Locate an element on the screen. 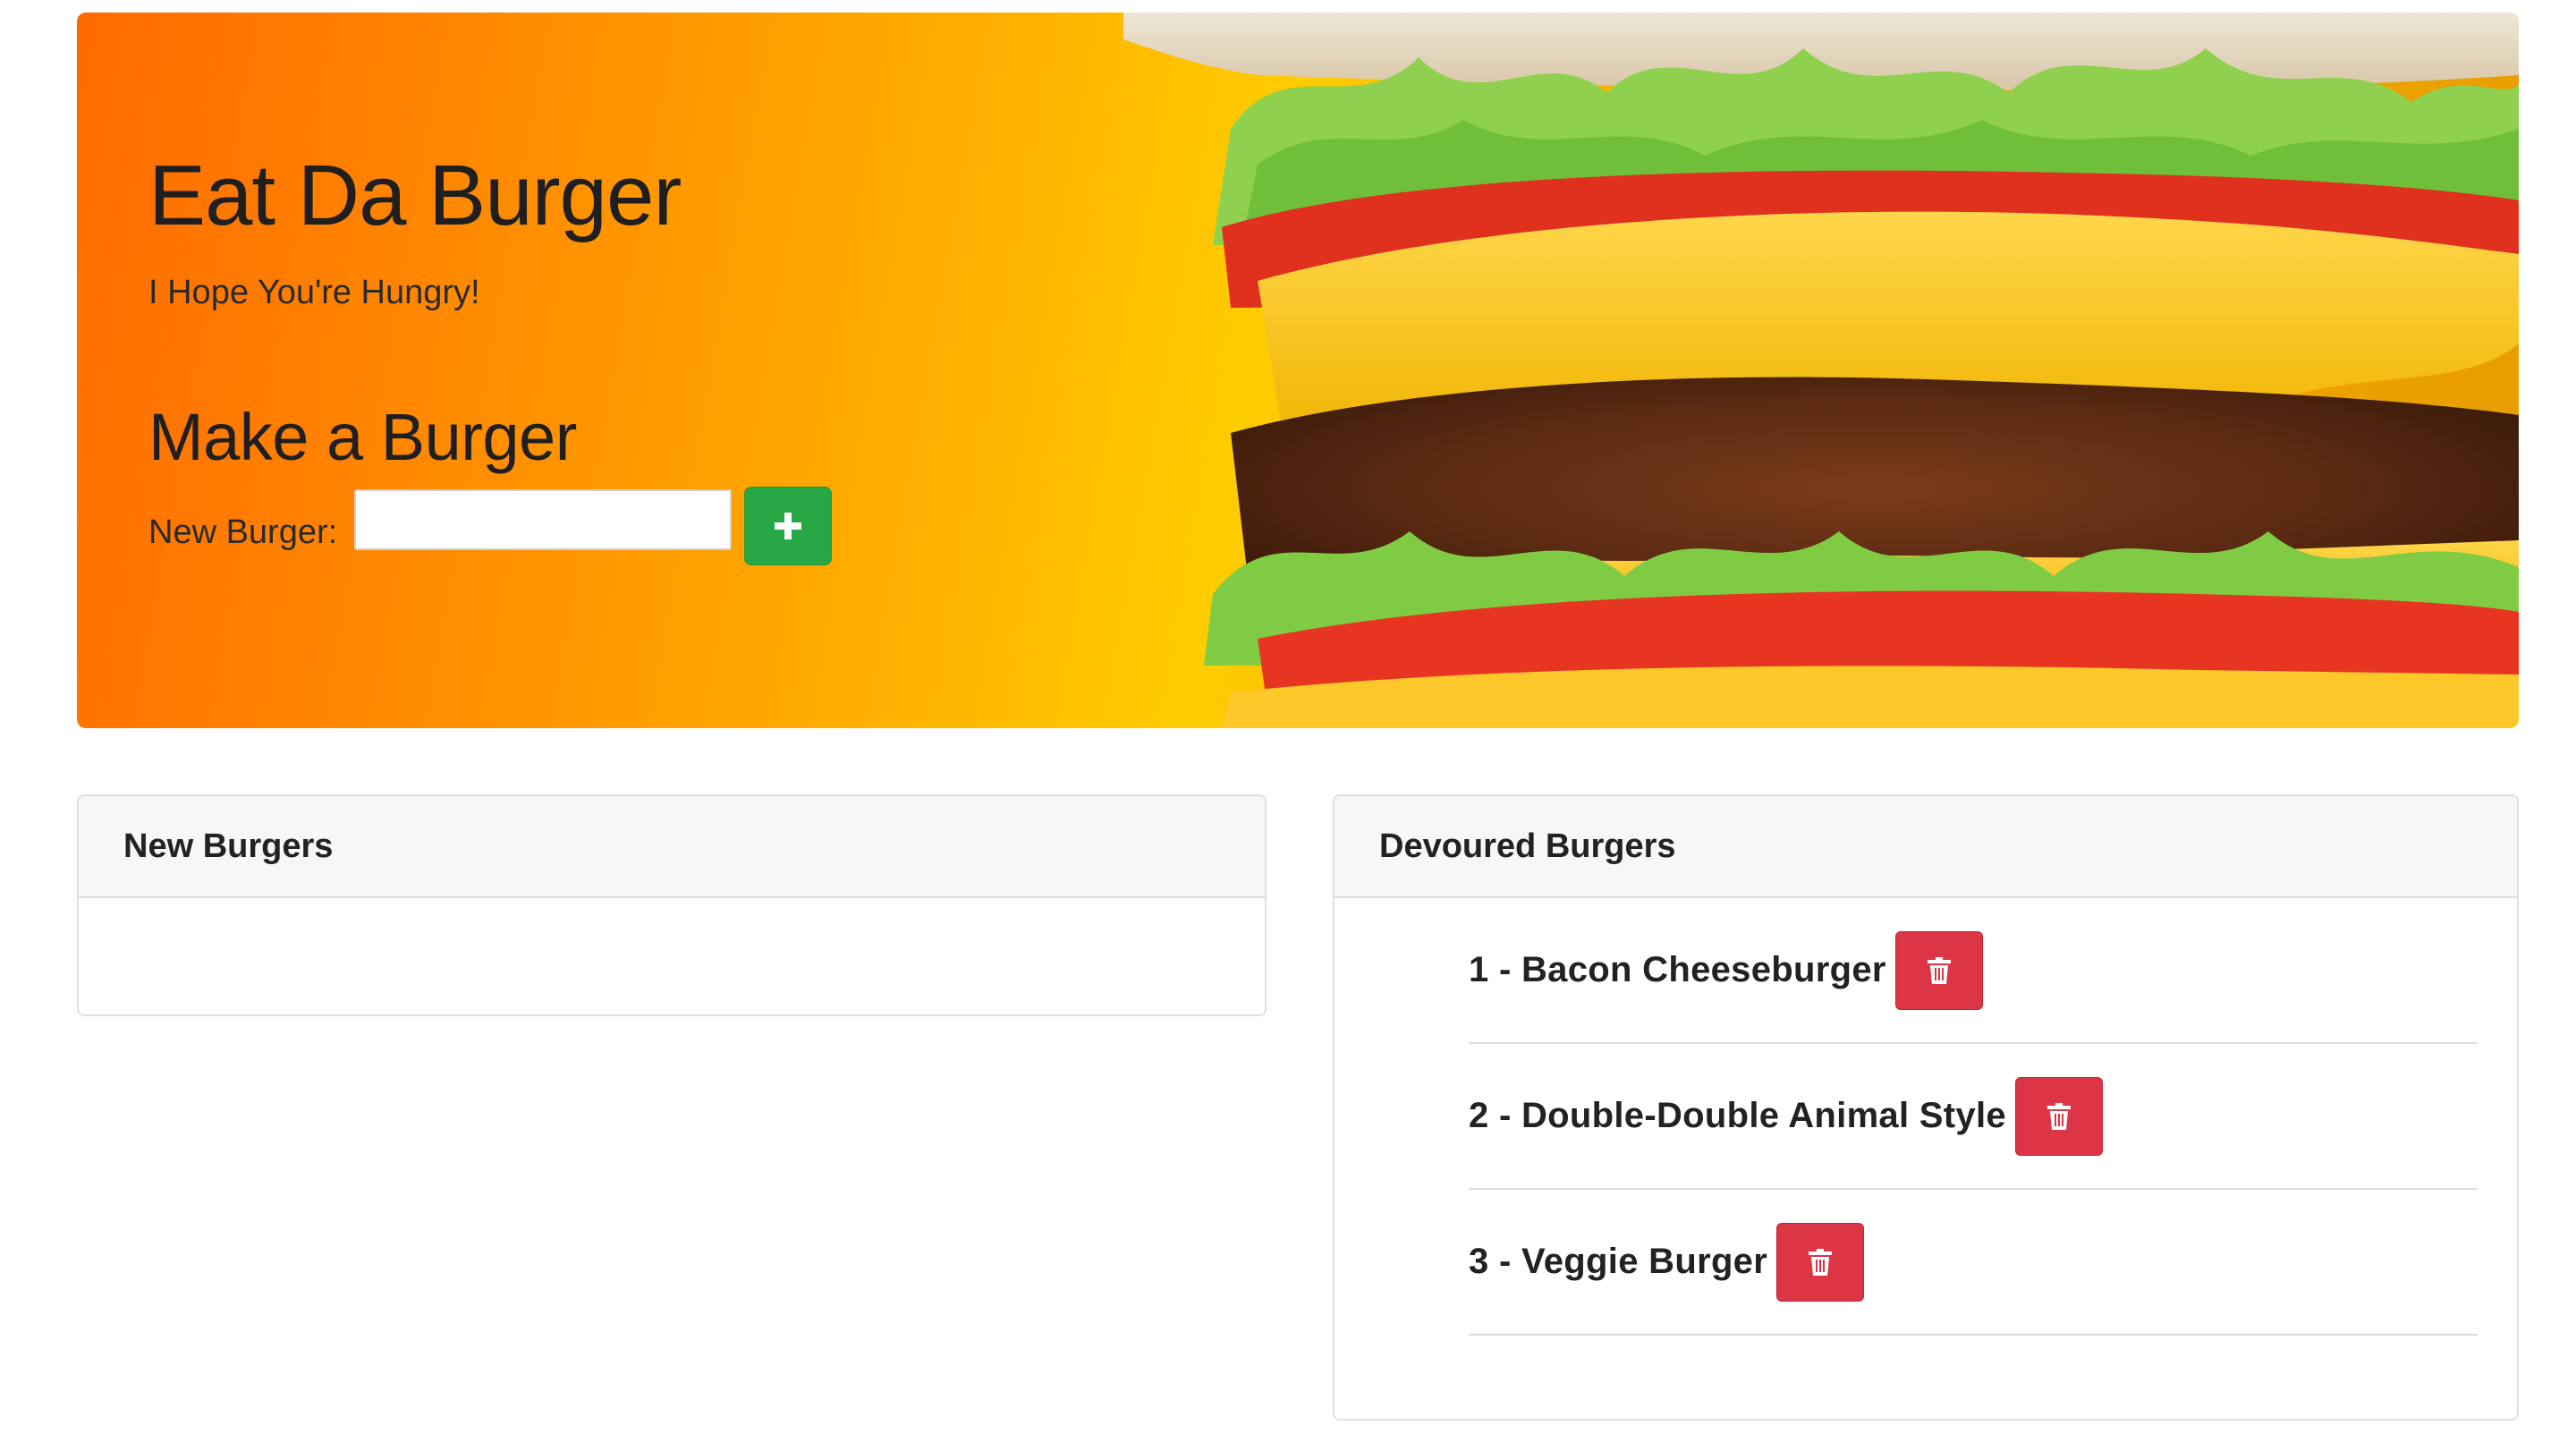 Image resolution: width=2576 pixels, height=1451 pixels. devoured-burgers-header: Devoured Burgers is located at coordinates (1926, 847).